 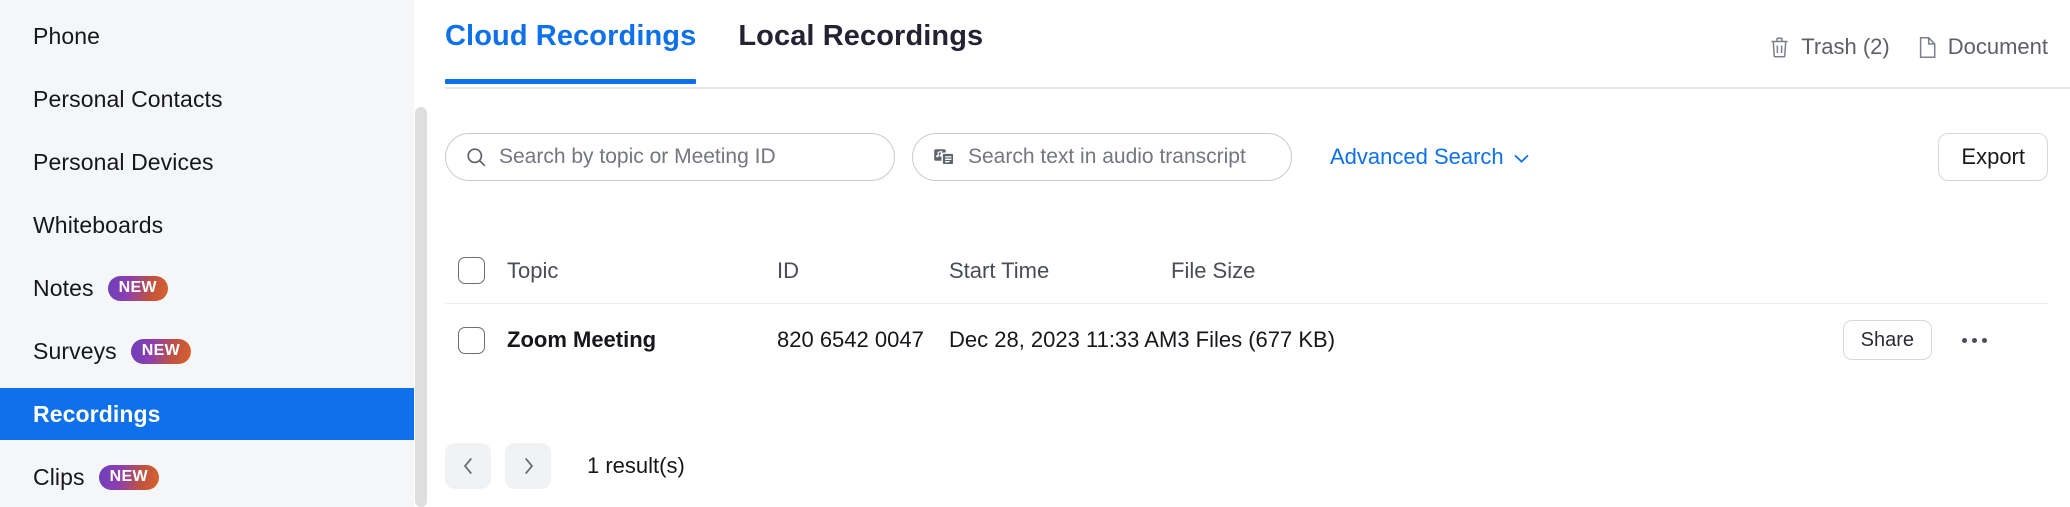 I want to click on search-input-transcript: Search text in audio transcript, so click(x=1102, y=157).